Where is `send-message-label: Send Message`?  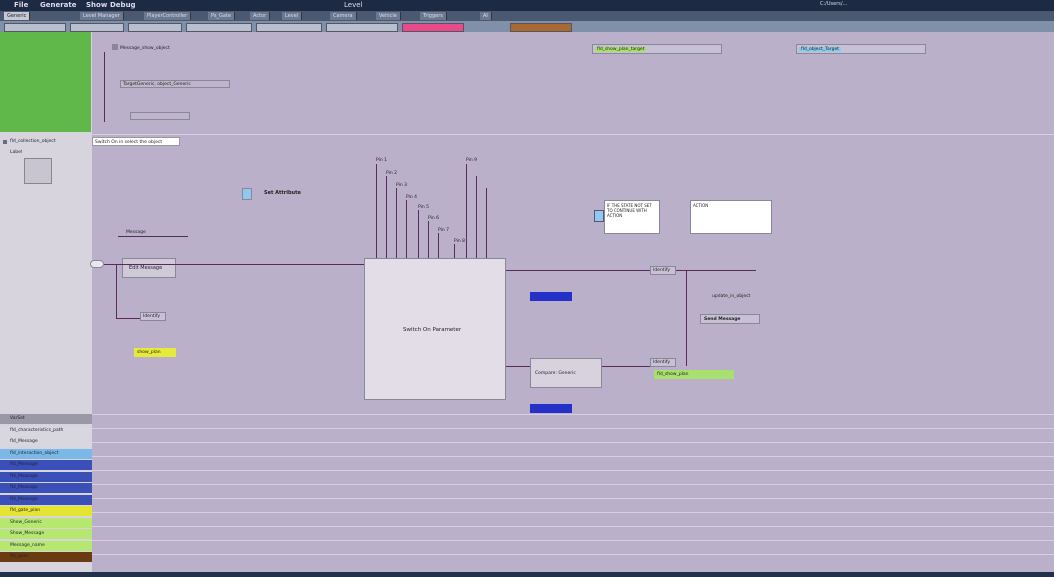
send-message-label: Send Message is located at coordinates (722, 319).